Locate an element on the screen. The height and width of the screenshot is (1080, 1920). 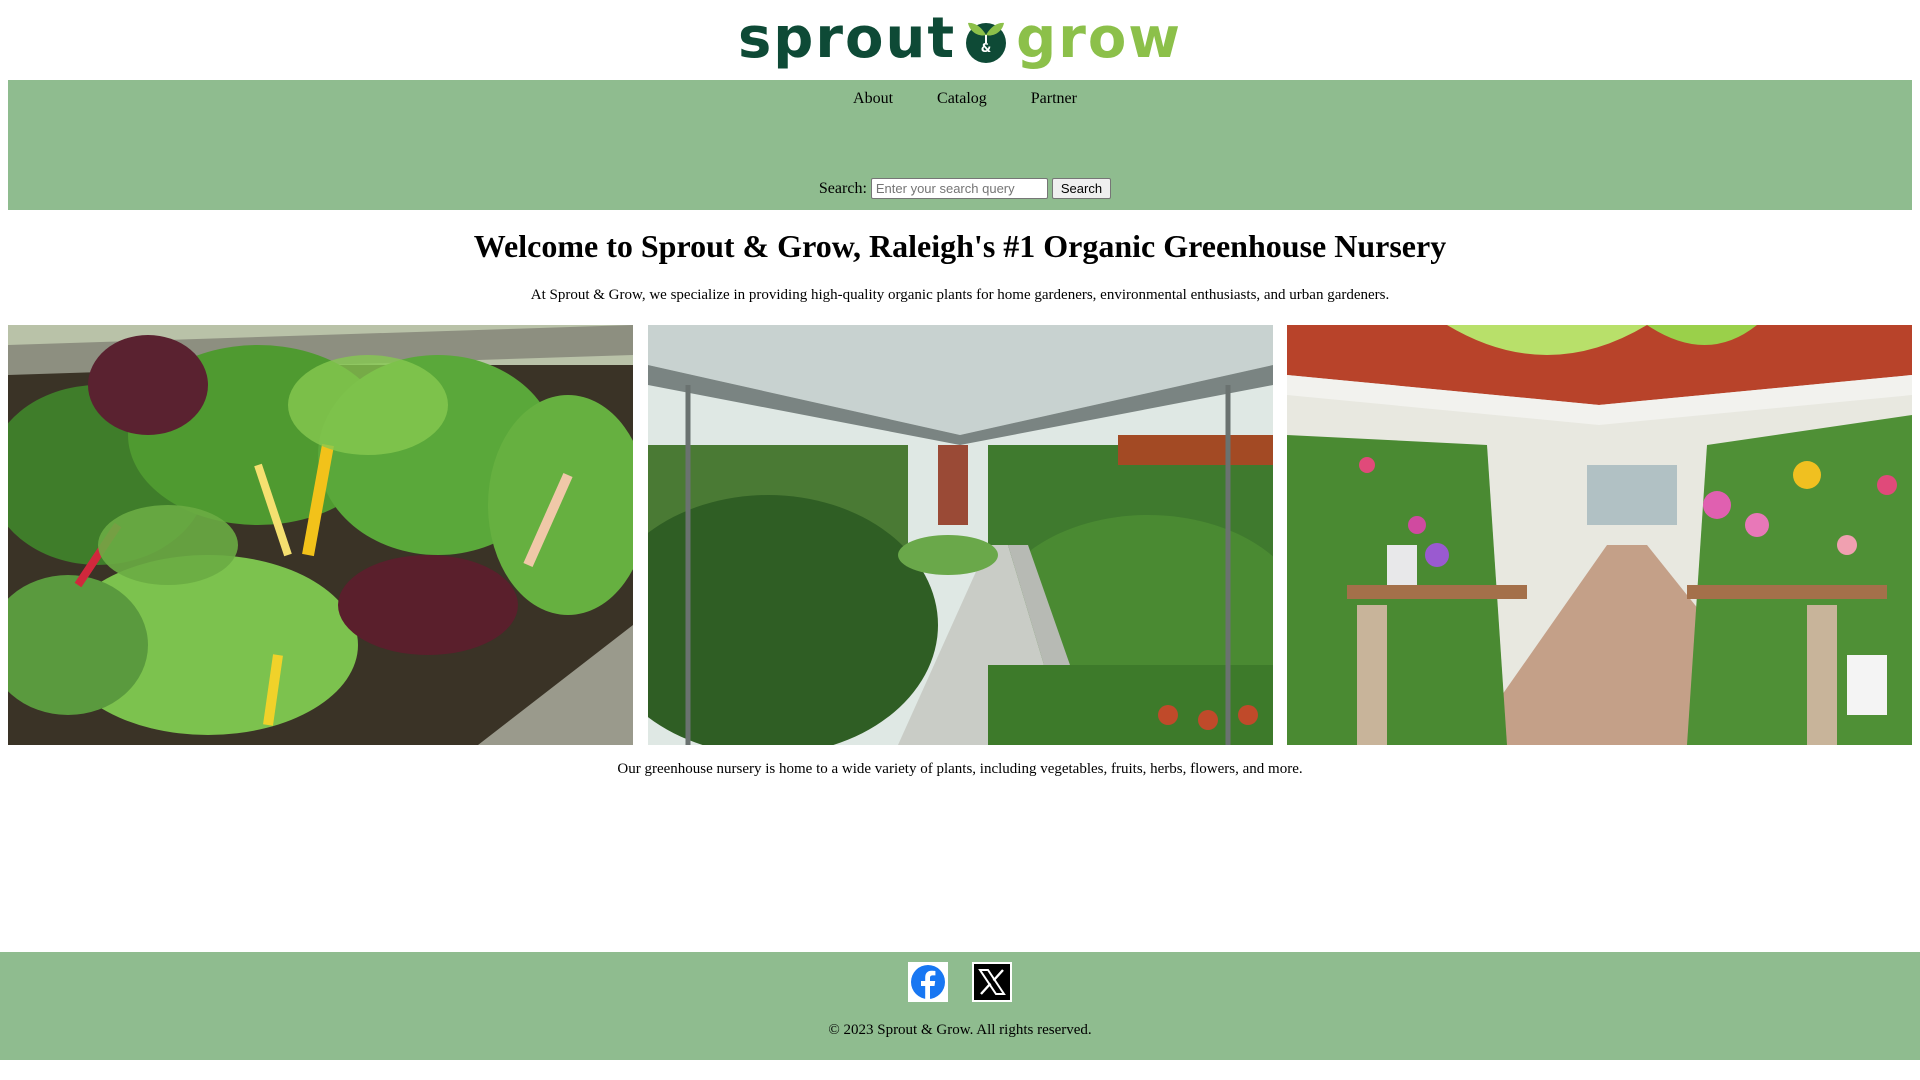
search-form: Search is located at coordinates (960, 188).